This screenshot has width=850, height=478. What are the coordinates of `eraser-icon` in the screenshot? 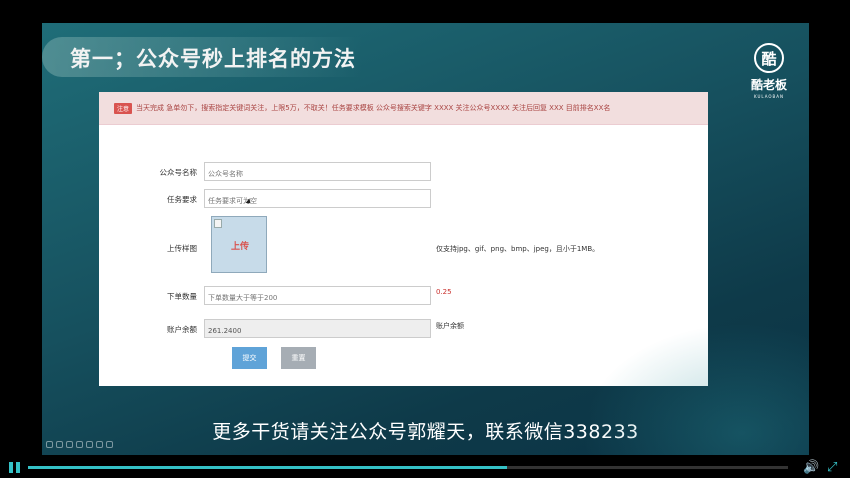 It's located at (79, 444).